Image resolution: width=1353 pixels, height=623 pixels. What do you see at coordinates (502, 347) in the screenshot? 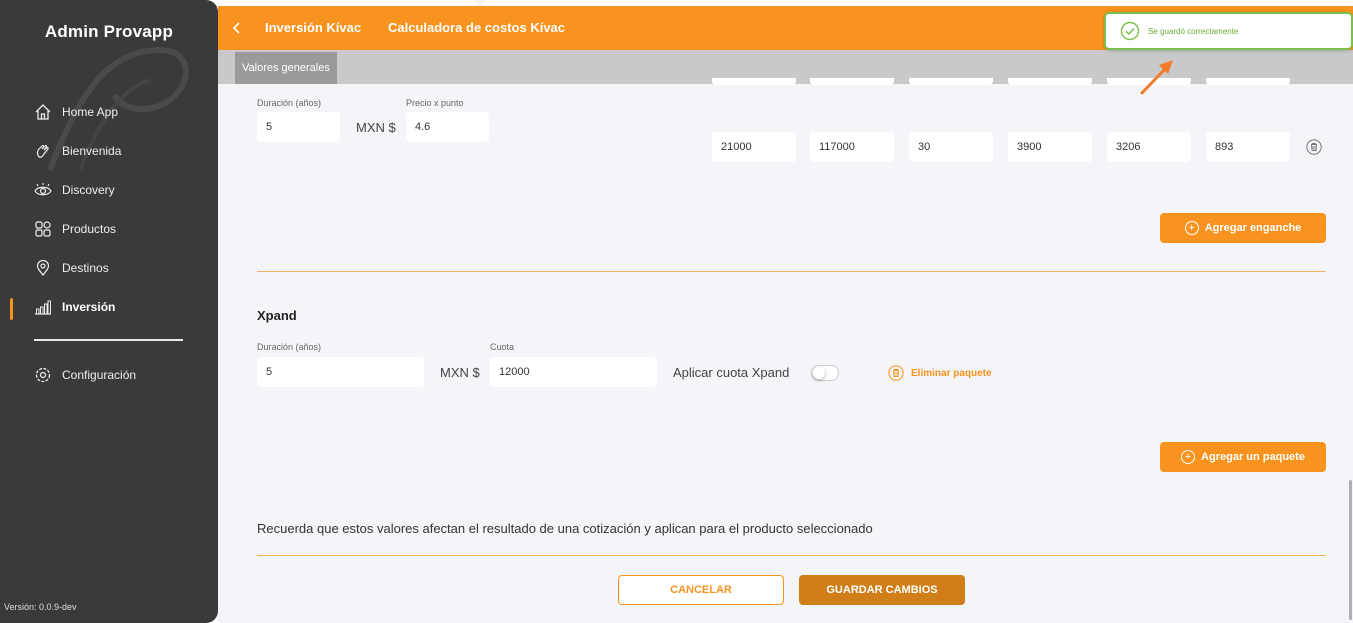
I see `fee-label: Cuota` at bounding box center [502, 347].